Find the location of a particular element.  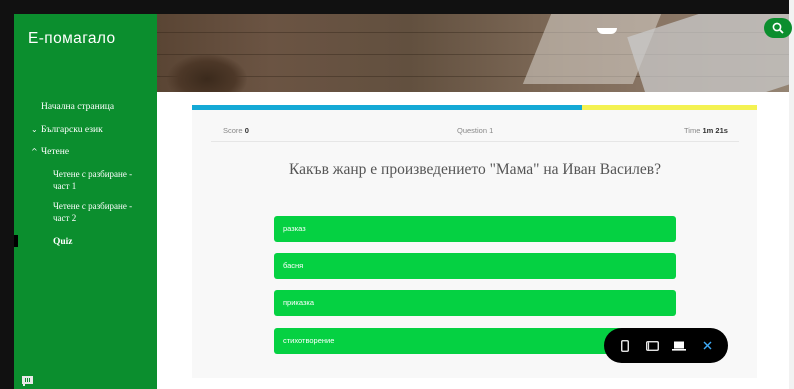

score-value: 0 is located at coordinates (246, 130).